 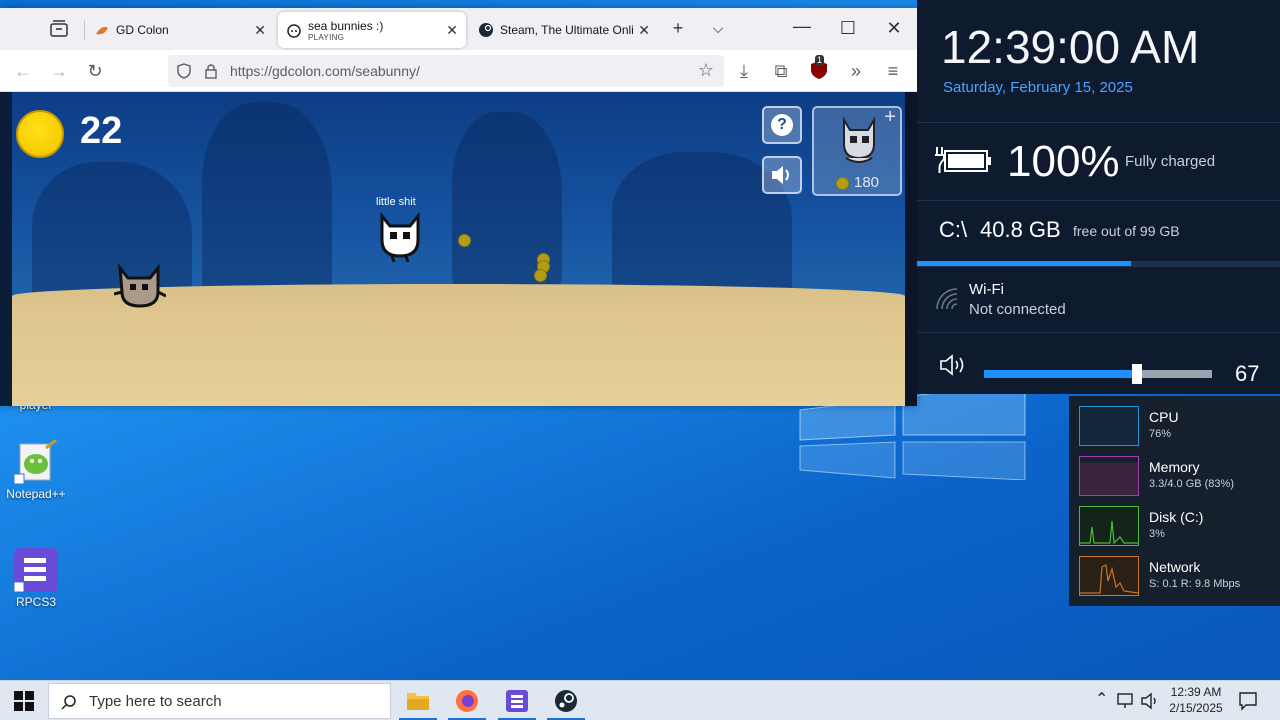 I want to click on taskbar-file-explorer, so click(x=418, y=700).